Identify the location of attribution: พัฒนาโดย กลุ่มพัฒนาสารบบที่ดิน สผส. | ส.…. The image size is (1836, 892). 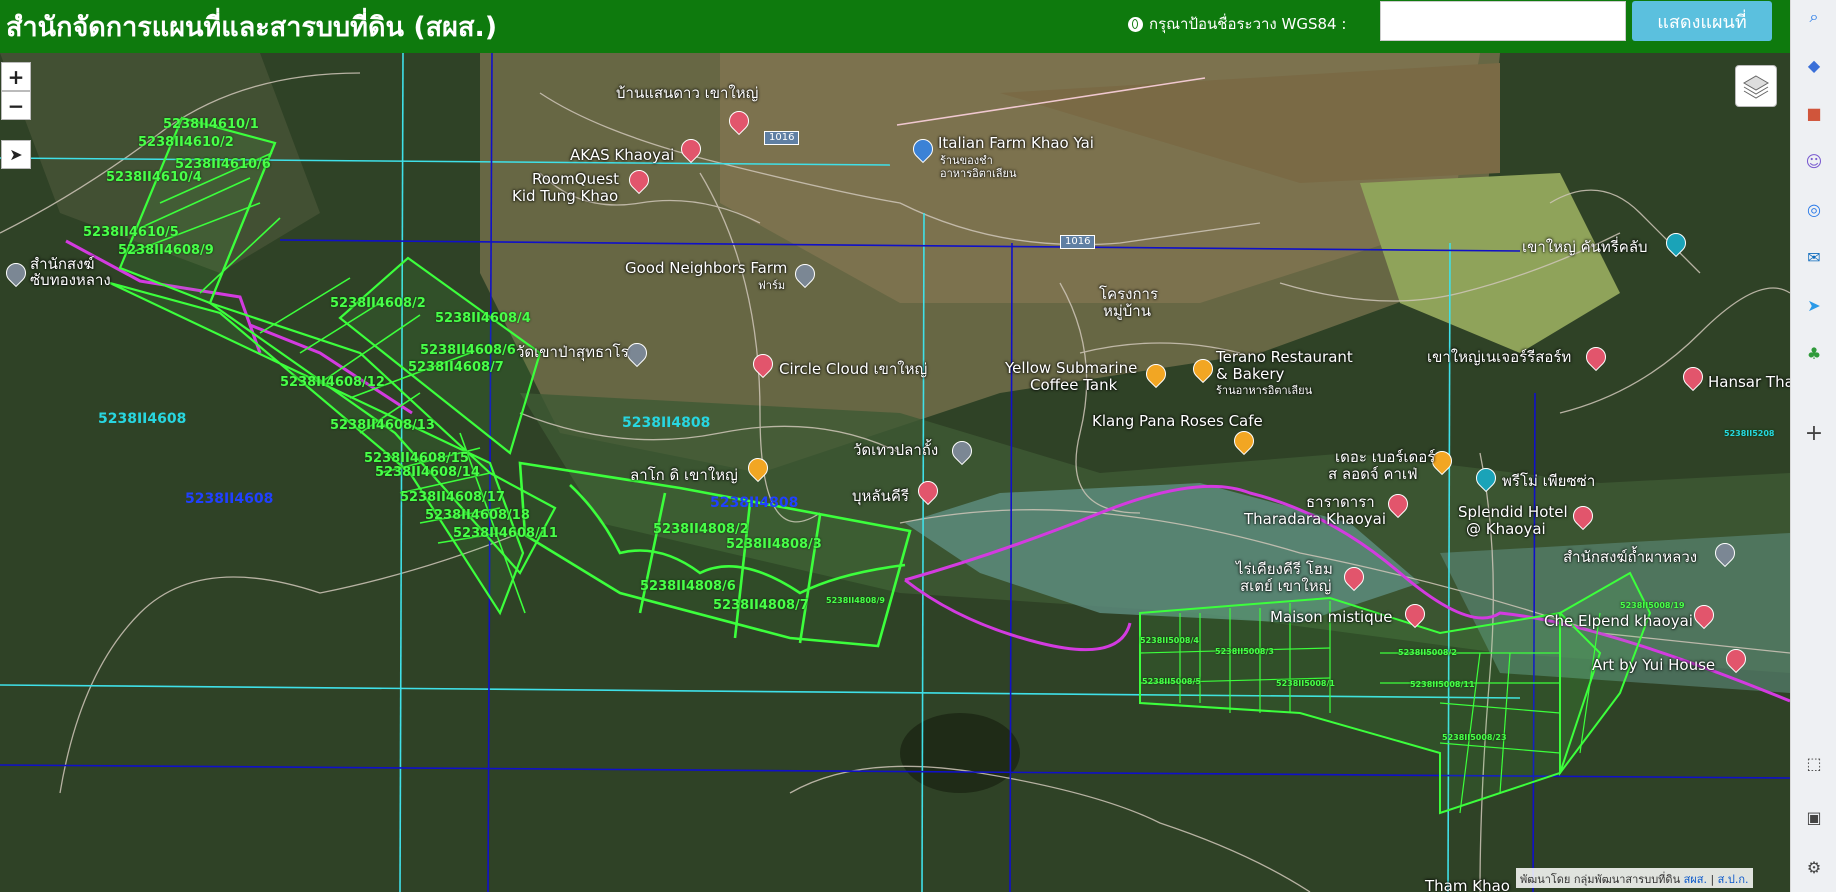
(1634, 878).